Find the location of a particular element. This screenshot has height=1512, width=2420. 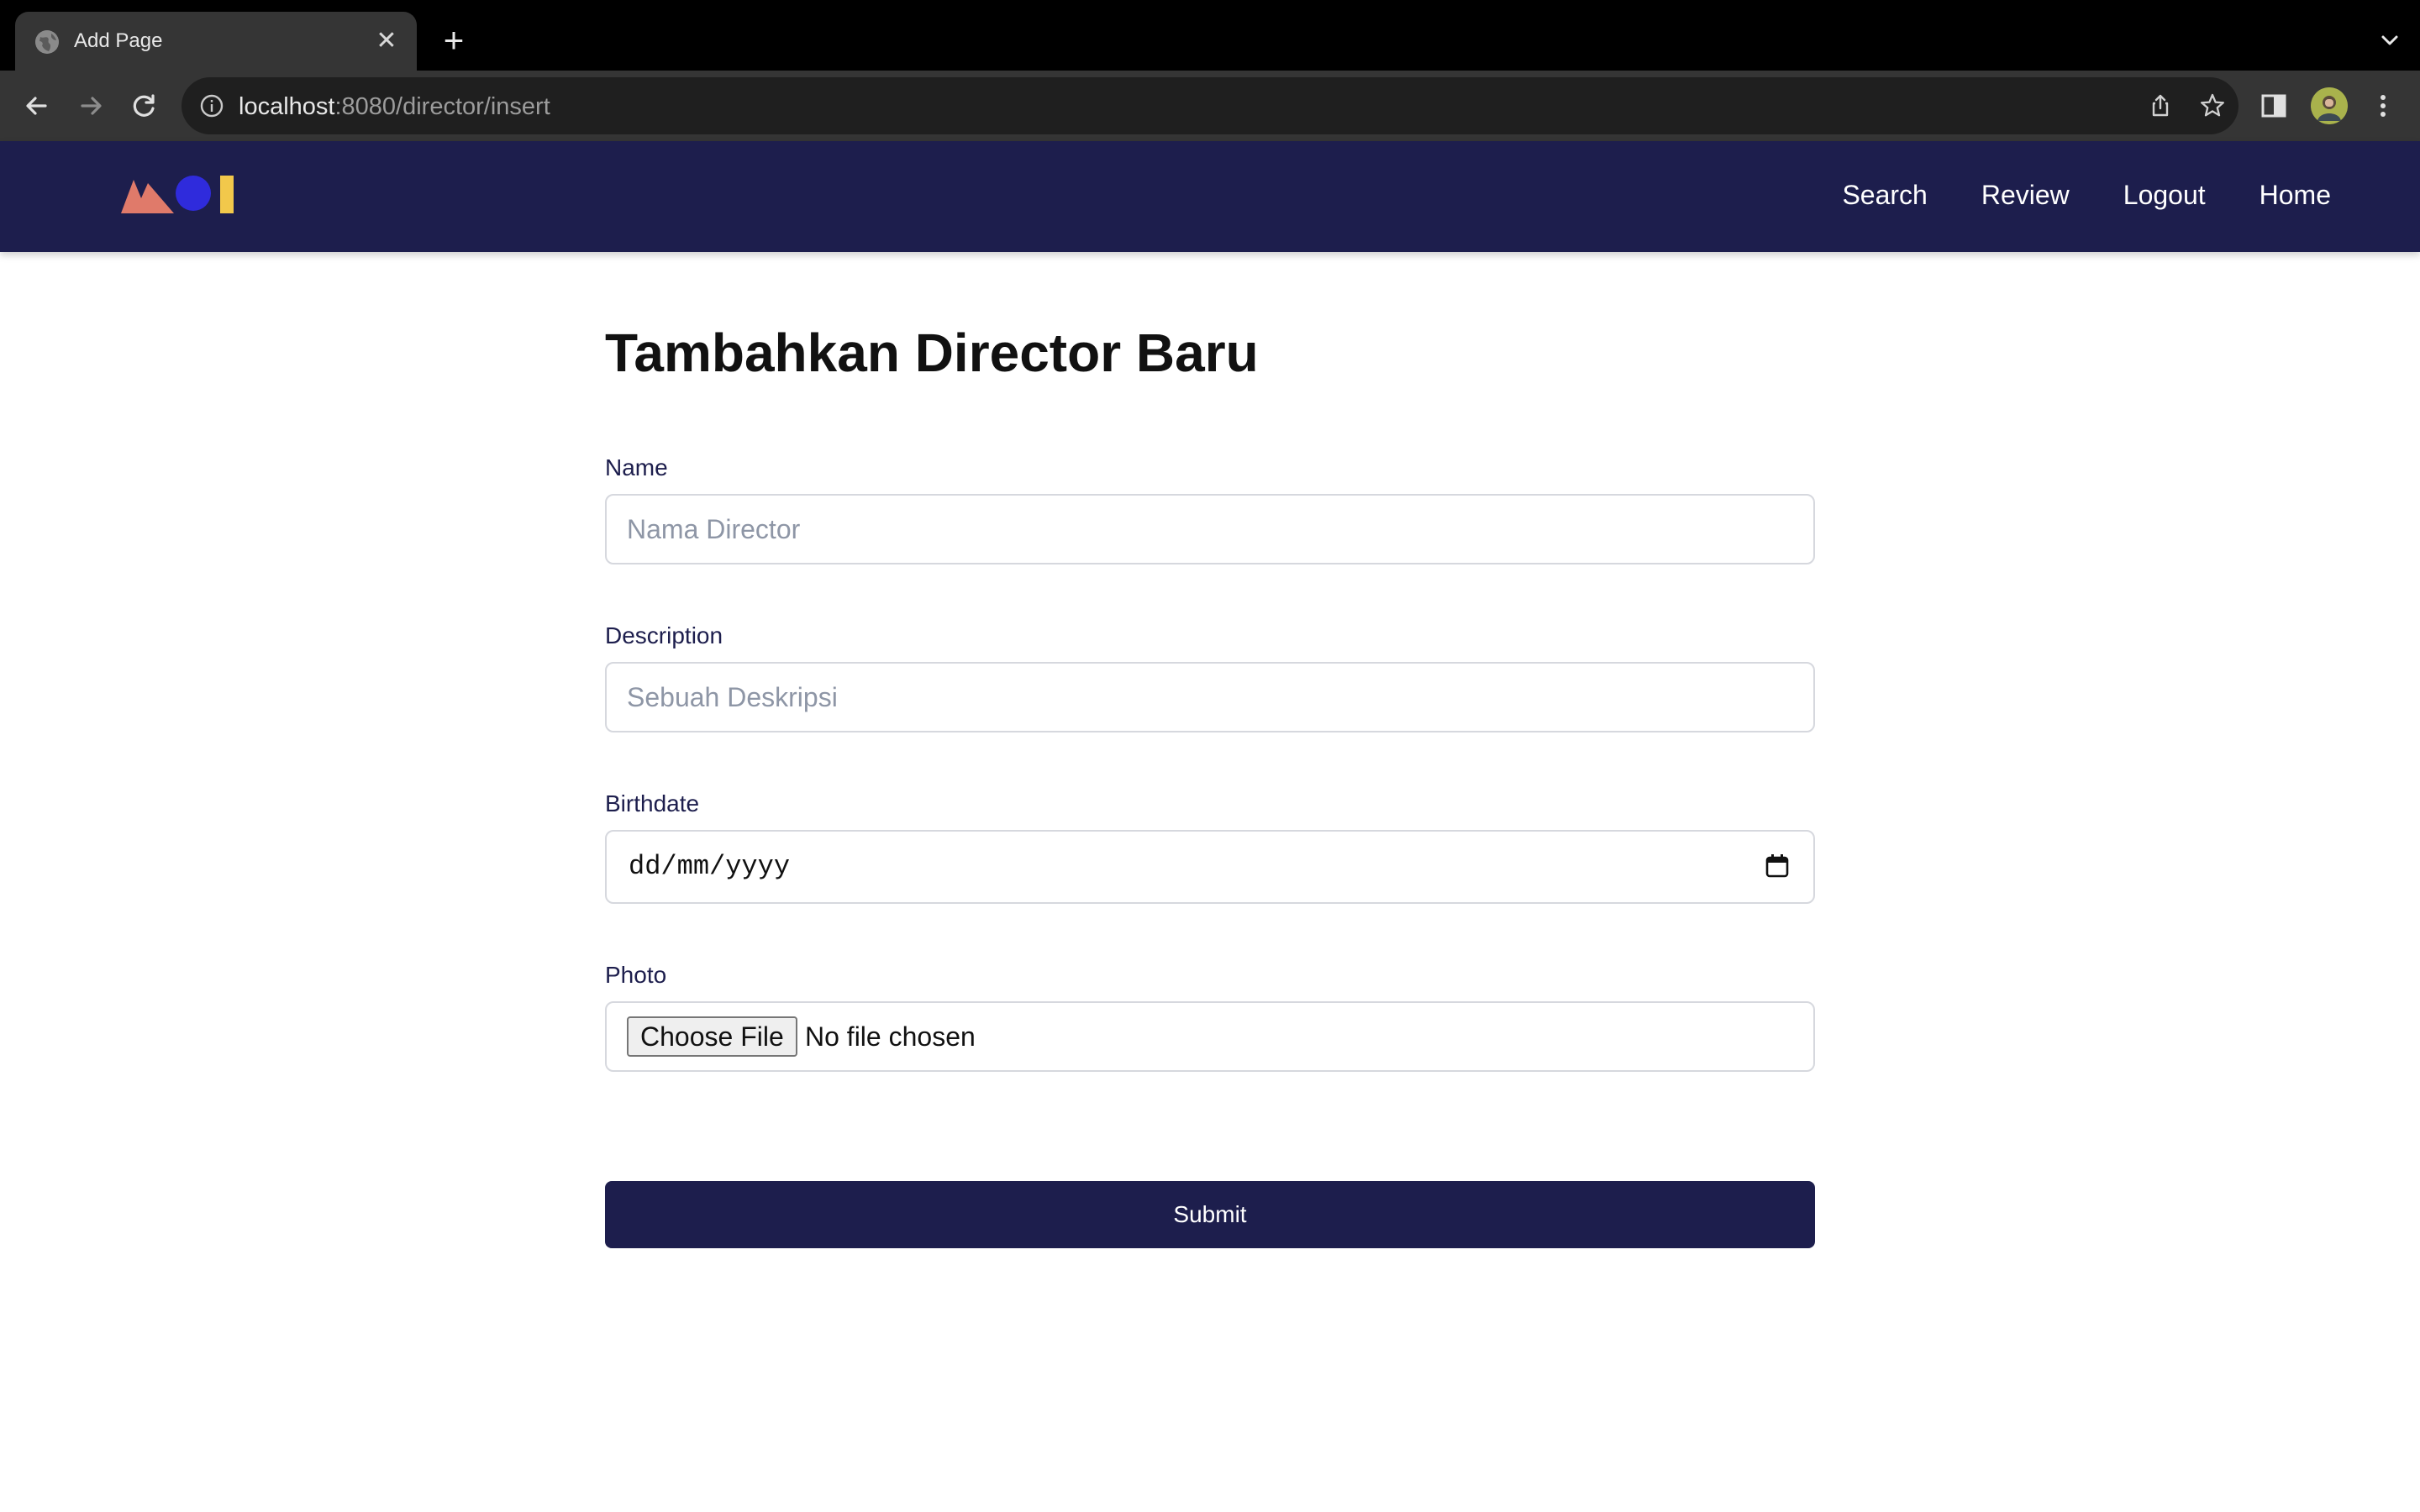

globe-icon is located at coordinates (47, 42).